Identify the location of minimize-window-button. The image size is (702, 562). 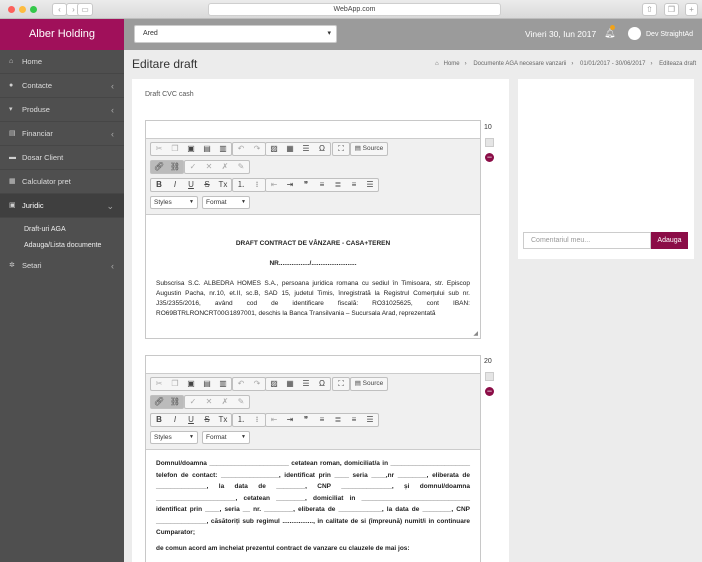
(22, 9).